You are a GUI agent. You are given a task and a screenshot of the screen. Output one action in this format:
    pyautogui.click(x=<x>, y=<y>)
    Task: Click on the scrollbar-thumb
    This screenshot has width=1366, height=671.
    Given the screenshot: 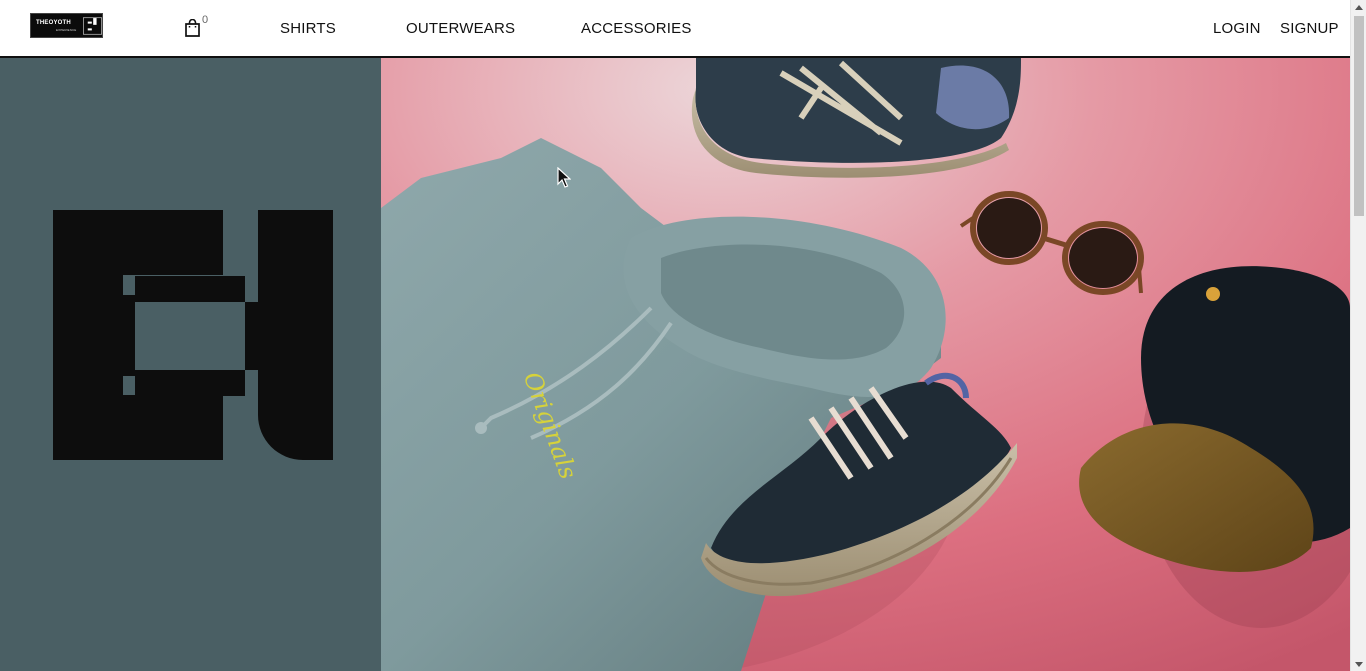 What is the action you would take?
    pyautogui.click(x=1359, y=116)
    